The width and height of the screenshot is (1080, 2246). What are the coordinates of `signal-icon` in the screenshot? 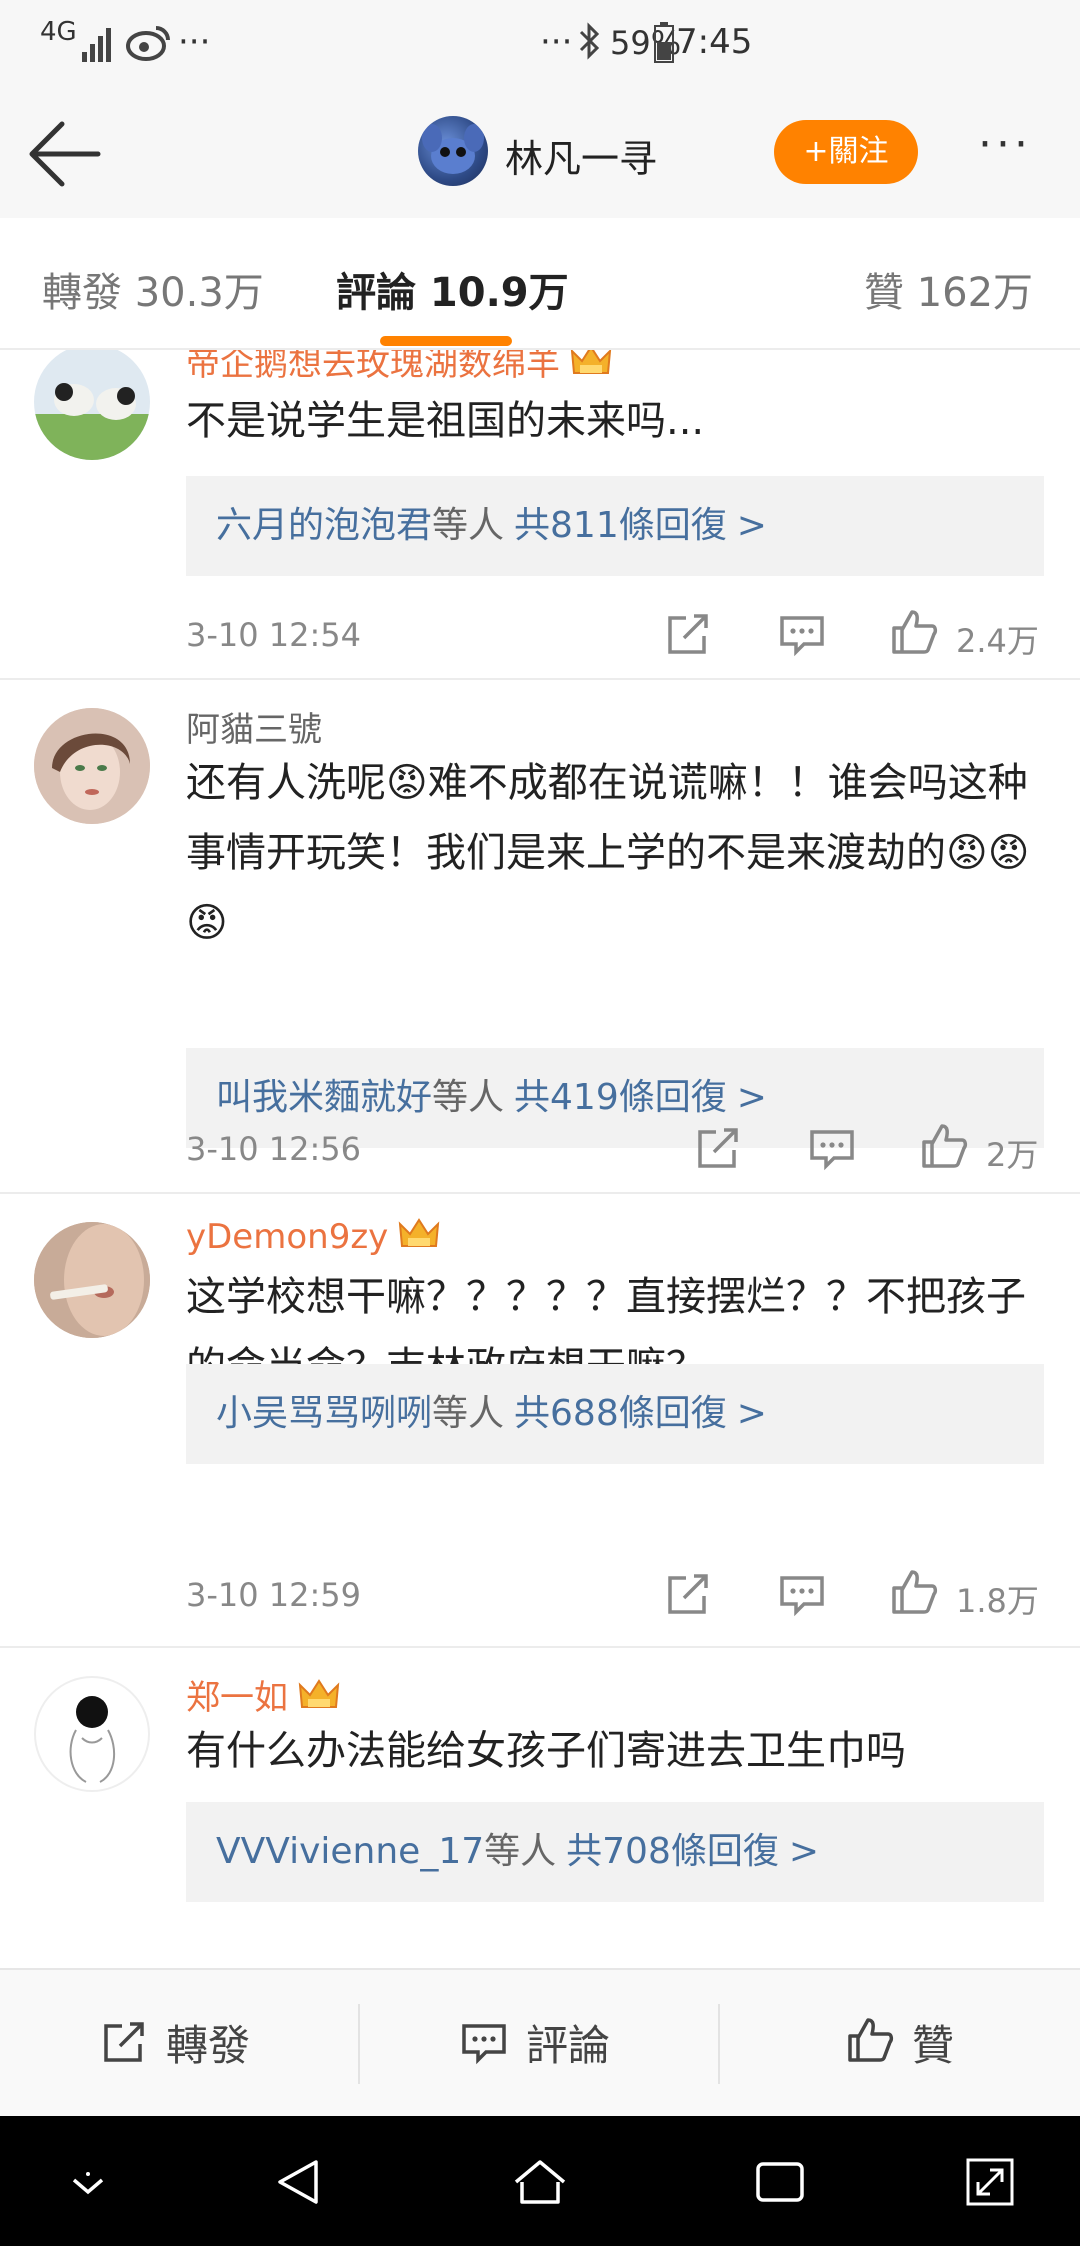 It's located at (96, 45).